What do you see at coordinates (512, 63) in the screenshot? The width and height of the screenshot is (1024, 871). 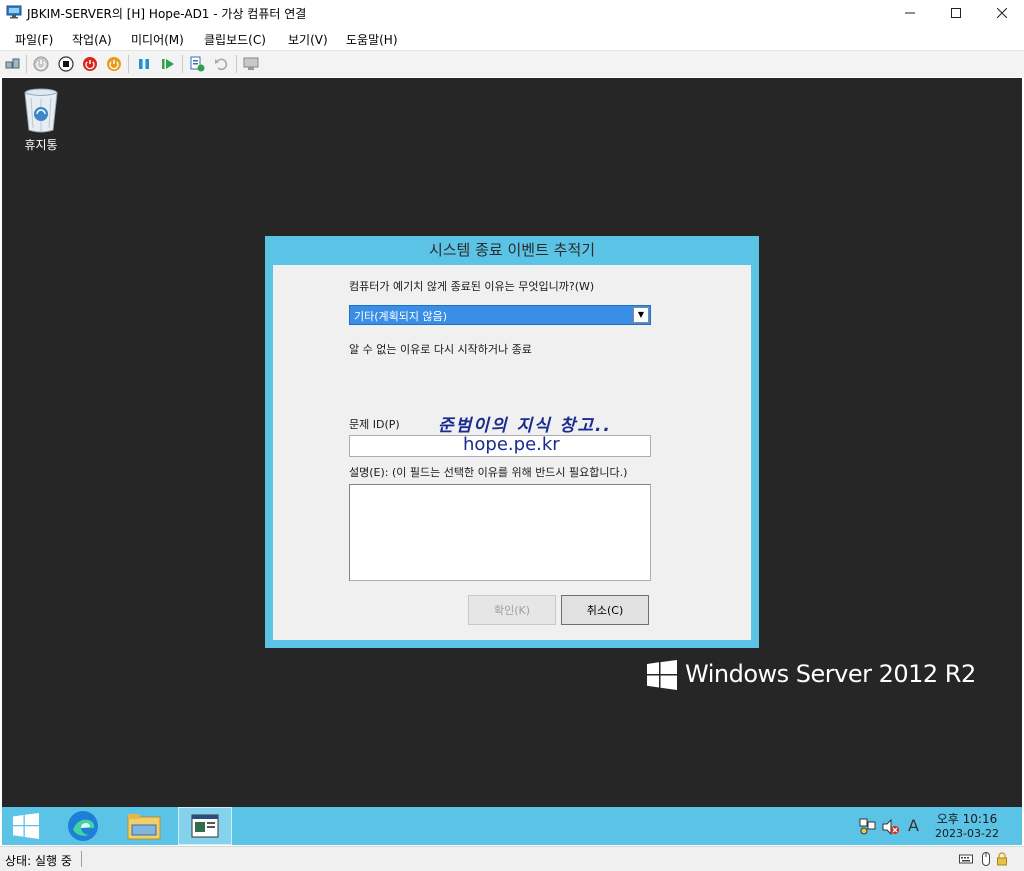 I see `toolbar` at bounding box center [512, 63].